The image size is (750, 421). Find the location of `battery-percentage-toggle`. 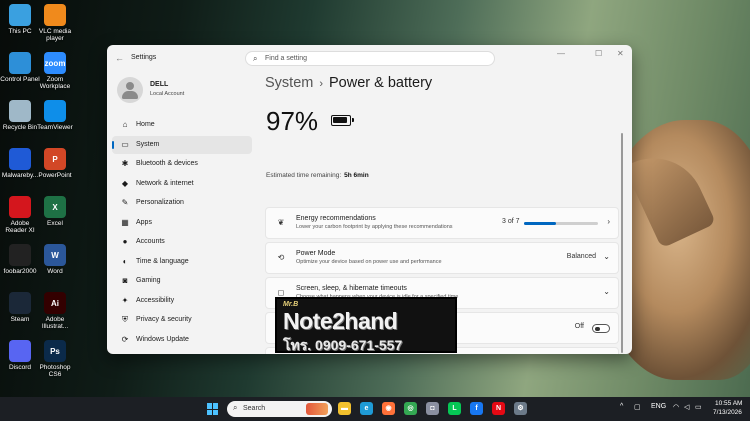

battery-percentage-toggle is located at coordinates (601, 328).